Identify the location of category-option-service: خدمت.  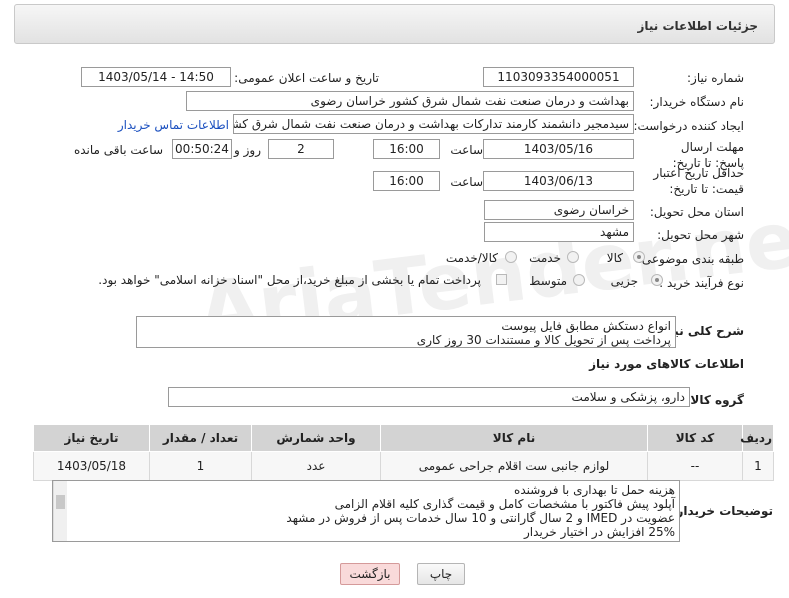
(545, 258).